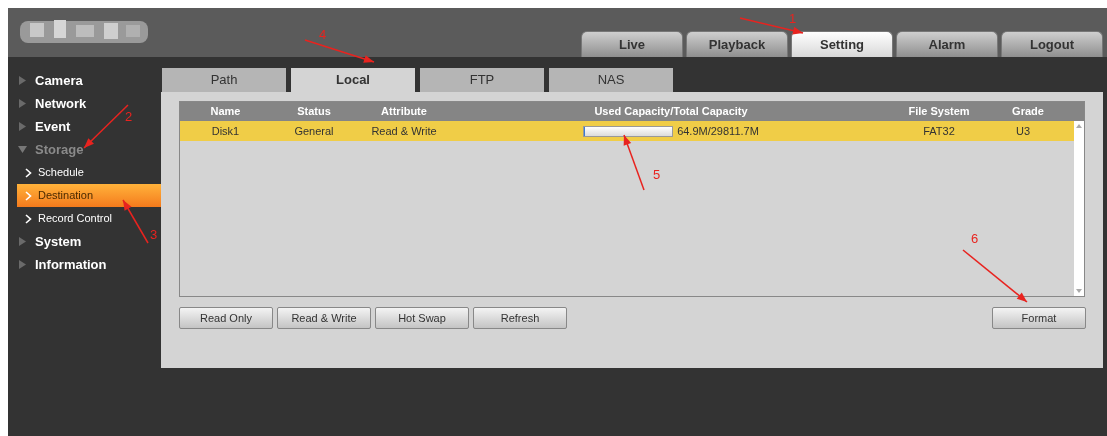 The height and width of the screenshot is (436, 1107). I want to click on annotation-number: 4, so click(323, 34).